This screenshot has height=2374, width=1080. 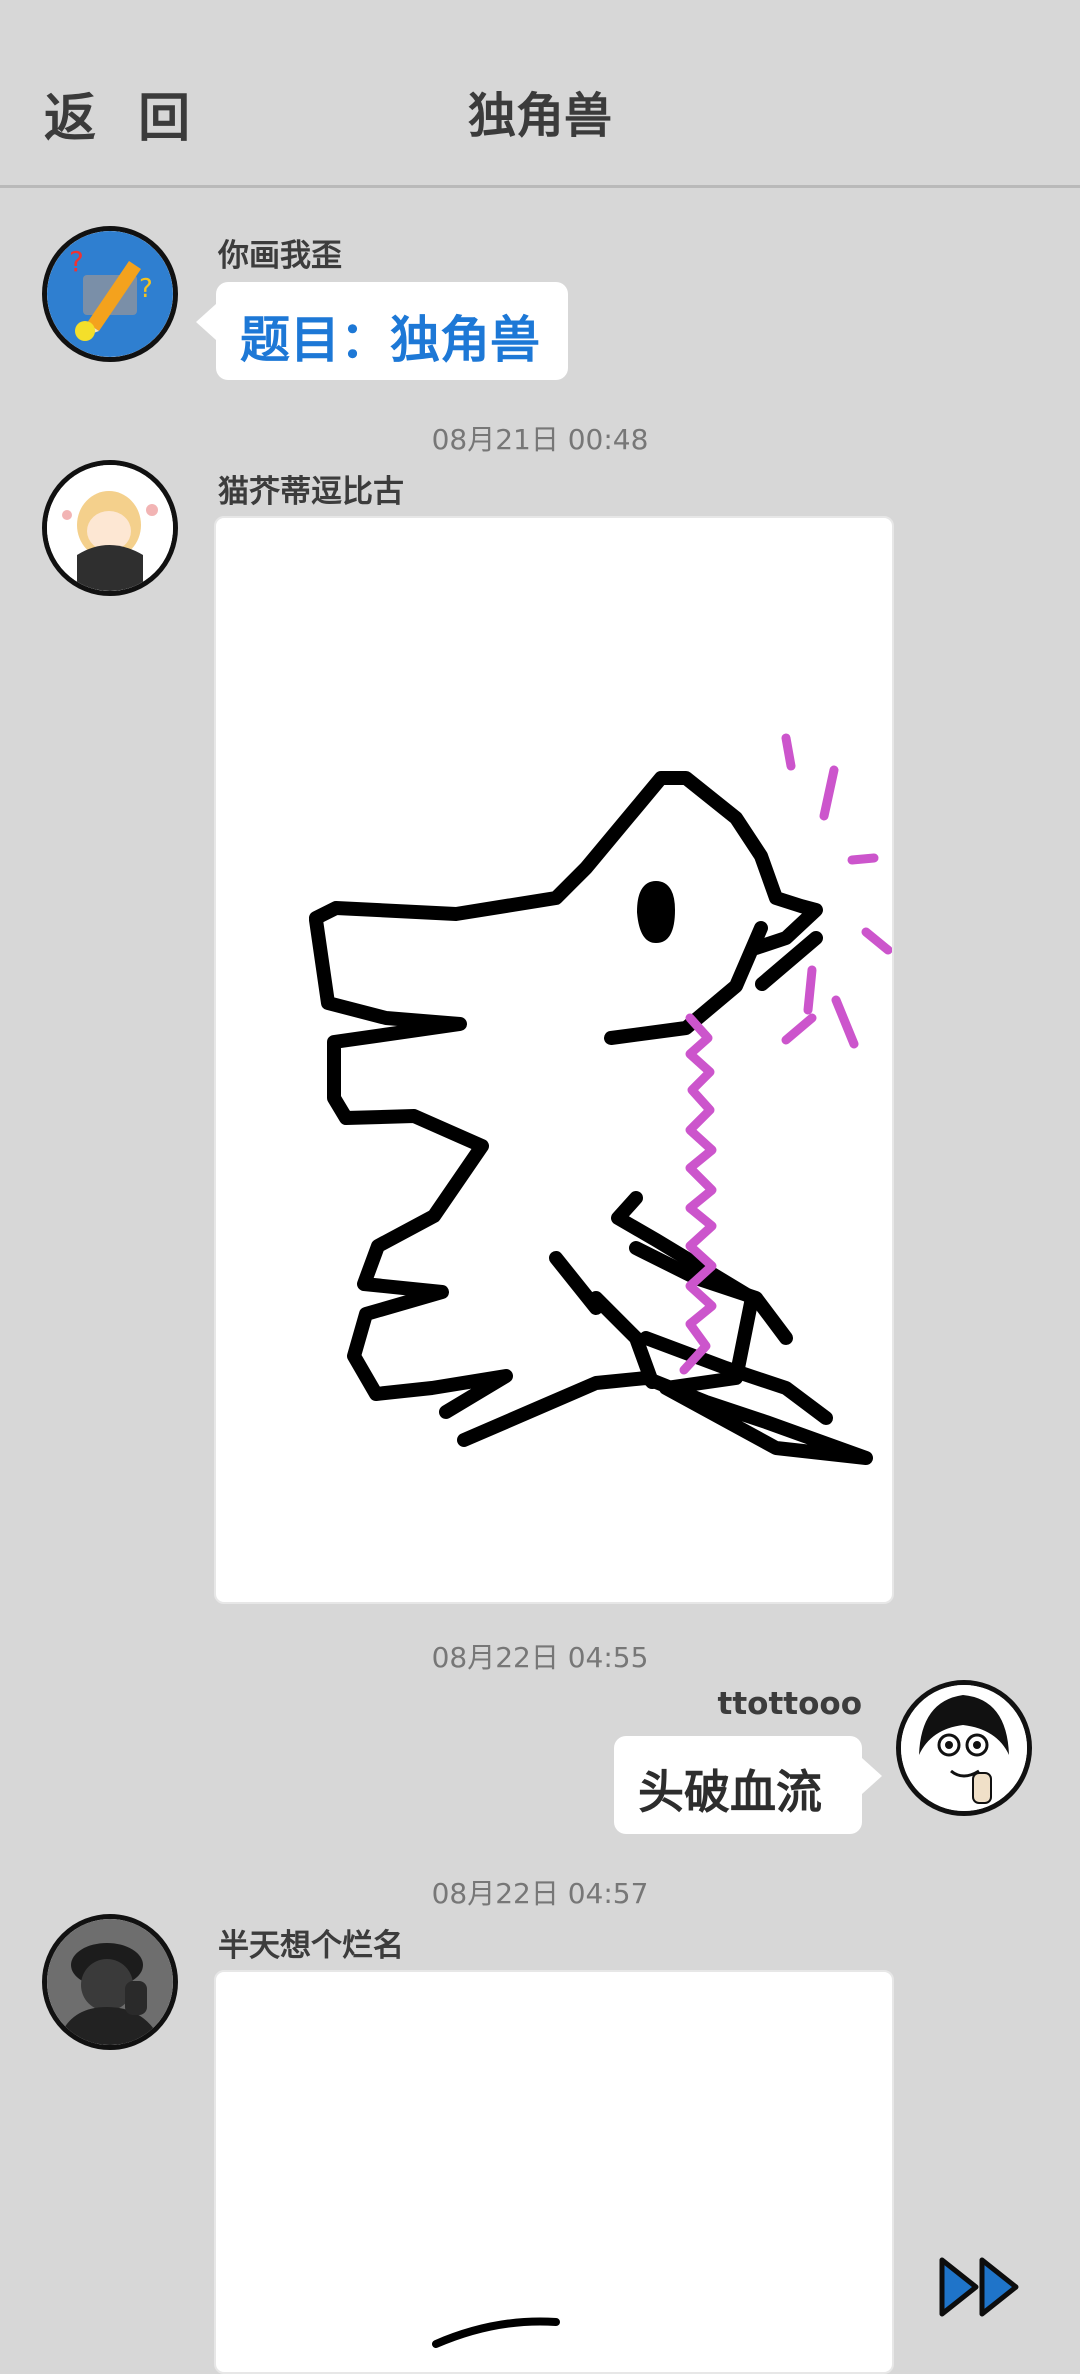 I want to click on avatar-app: ? ?, so click(x=110, y=294).